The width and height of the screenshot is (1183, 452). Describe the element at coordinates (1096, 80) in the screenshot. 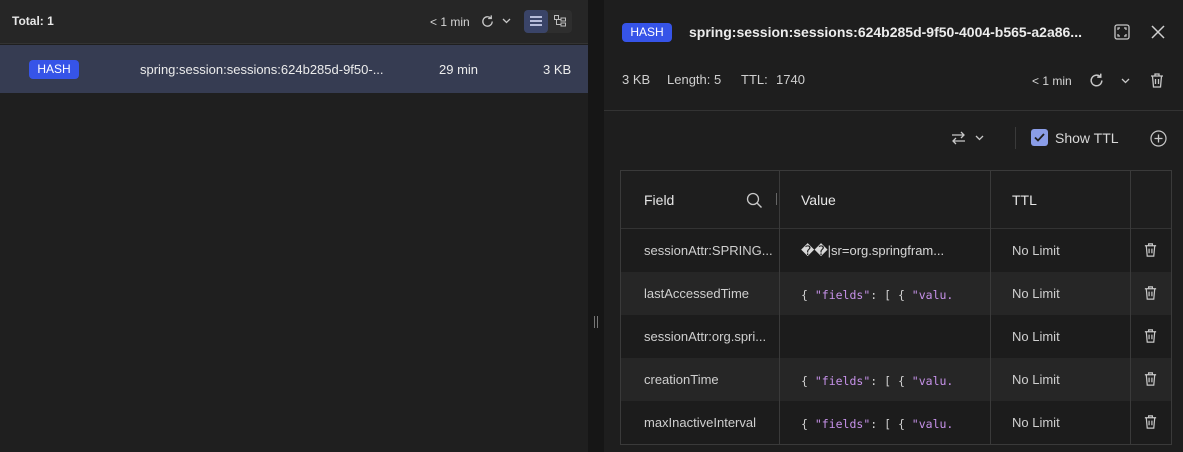

I see `details-refresh-icon` at that location.